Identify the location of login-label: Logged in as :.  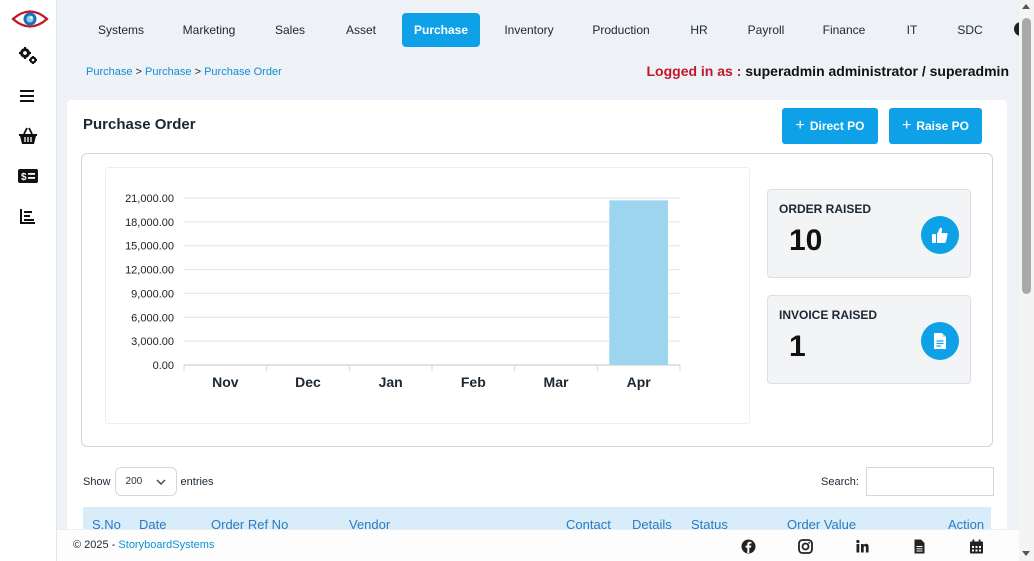
(694, 71).